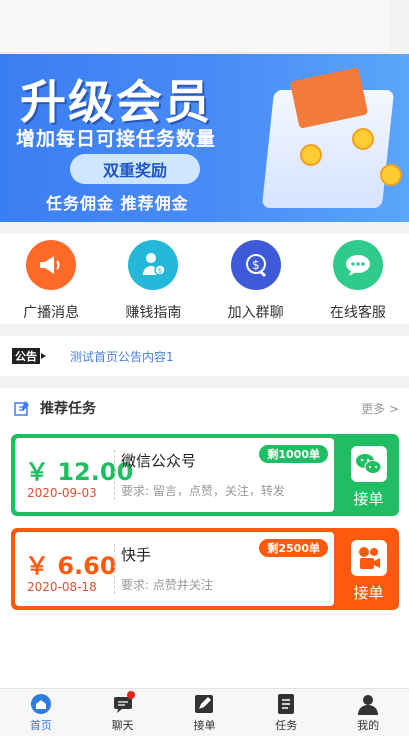  I want to click on quick-actions: 广播消息 $ 赚钱指南 $ 加入群聊 在线客服, so click(204, 279).